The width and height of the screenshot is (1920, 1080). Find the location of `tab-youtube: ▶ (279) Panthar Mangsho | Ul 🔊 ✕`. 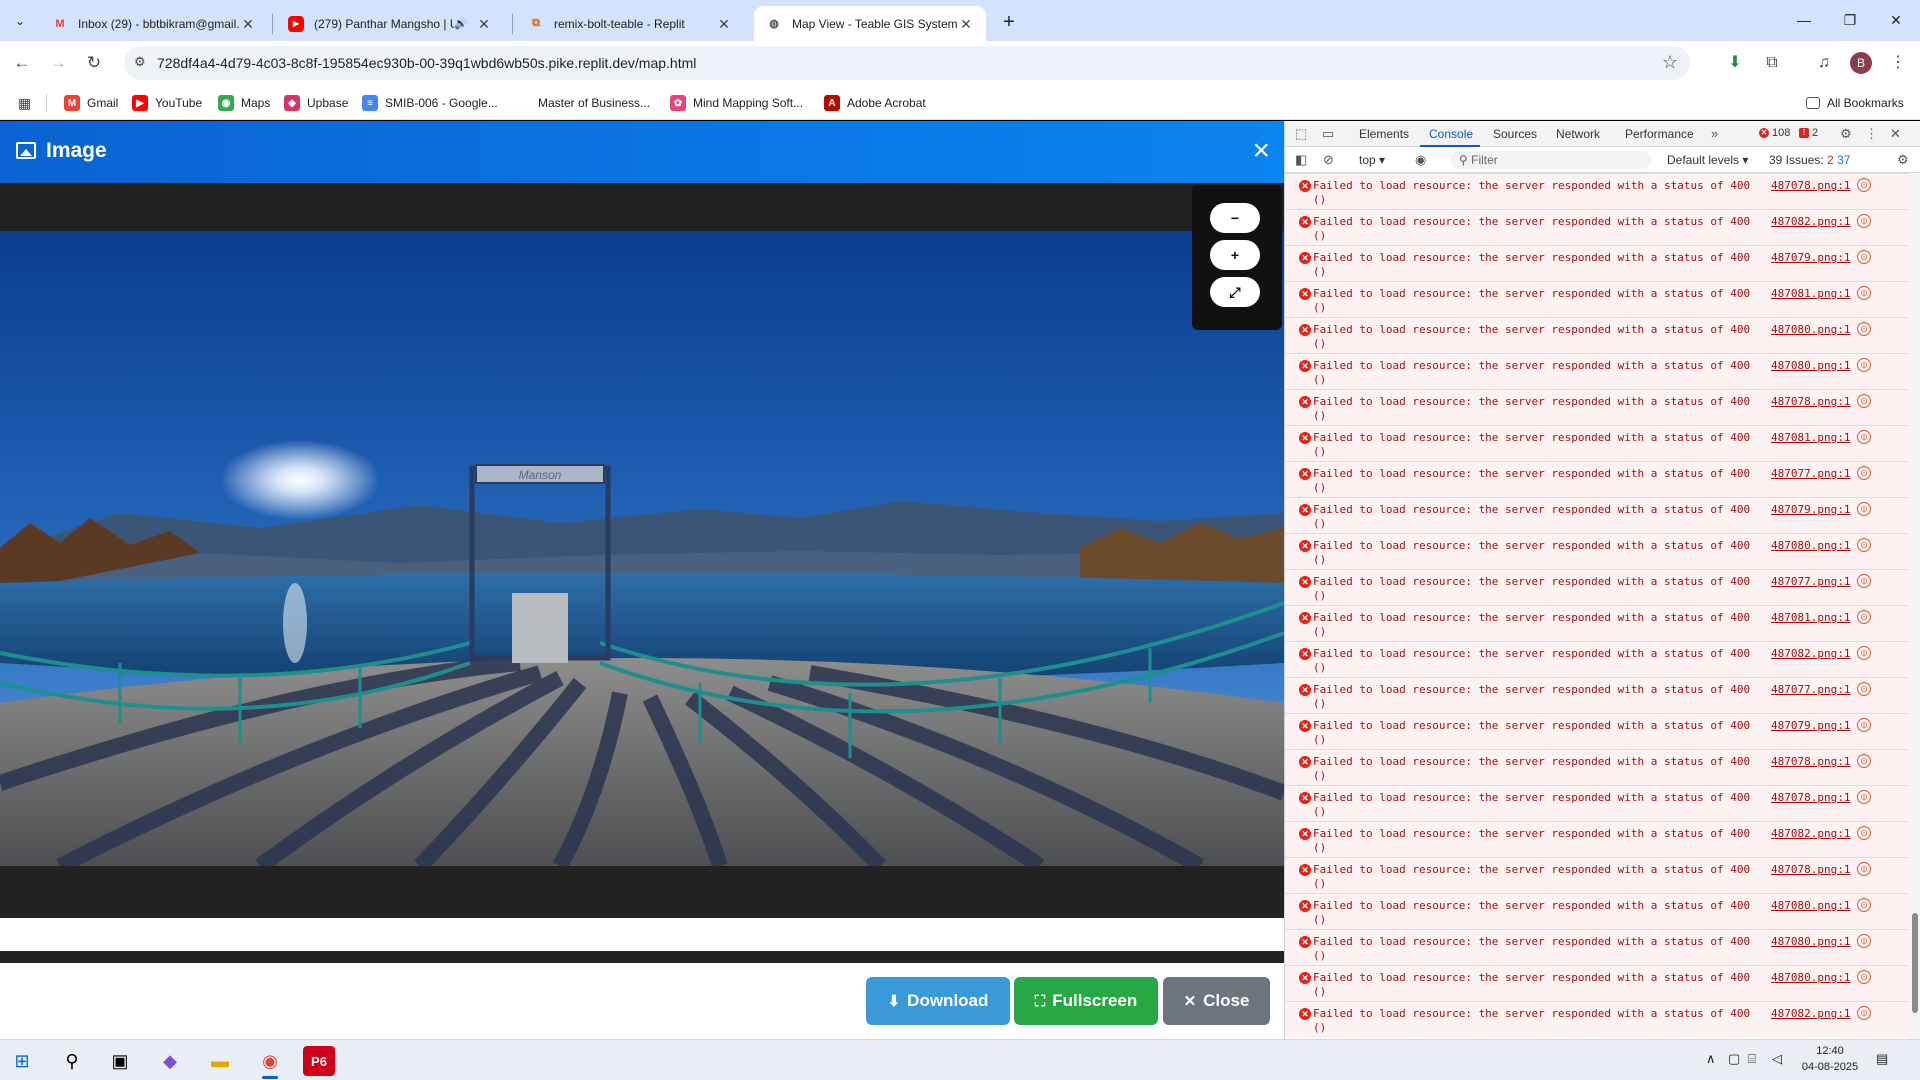

tab-youtube: ▶ (279) Panthar Mangsho | Ul 🔊 ✕ is located at coordinates (390, 23).